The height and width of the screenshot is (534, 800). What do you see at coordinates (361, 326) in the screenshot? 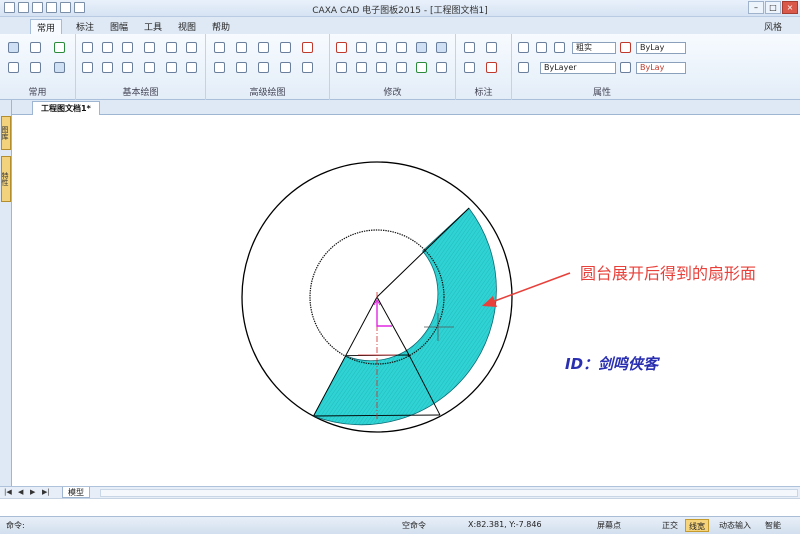
I see `cone-edge-left` at bounding box center [361, 326].